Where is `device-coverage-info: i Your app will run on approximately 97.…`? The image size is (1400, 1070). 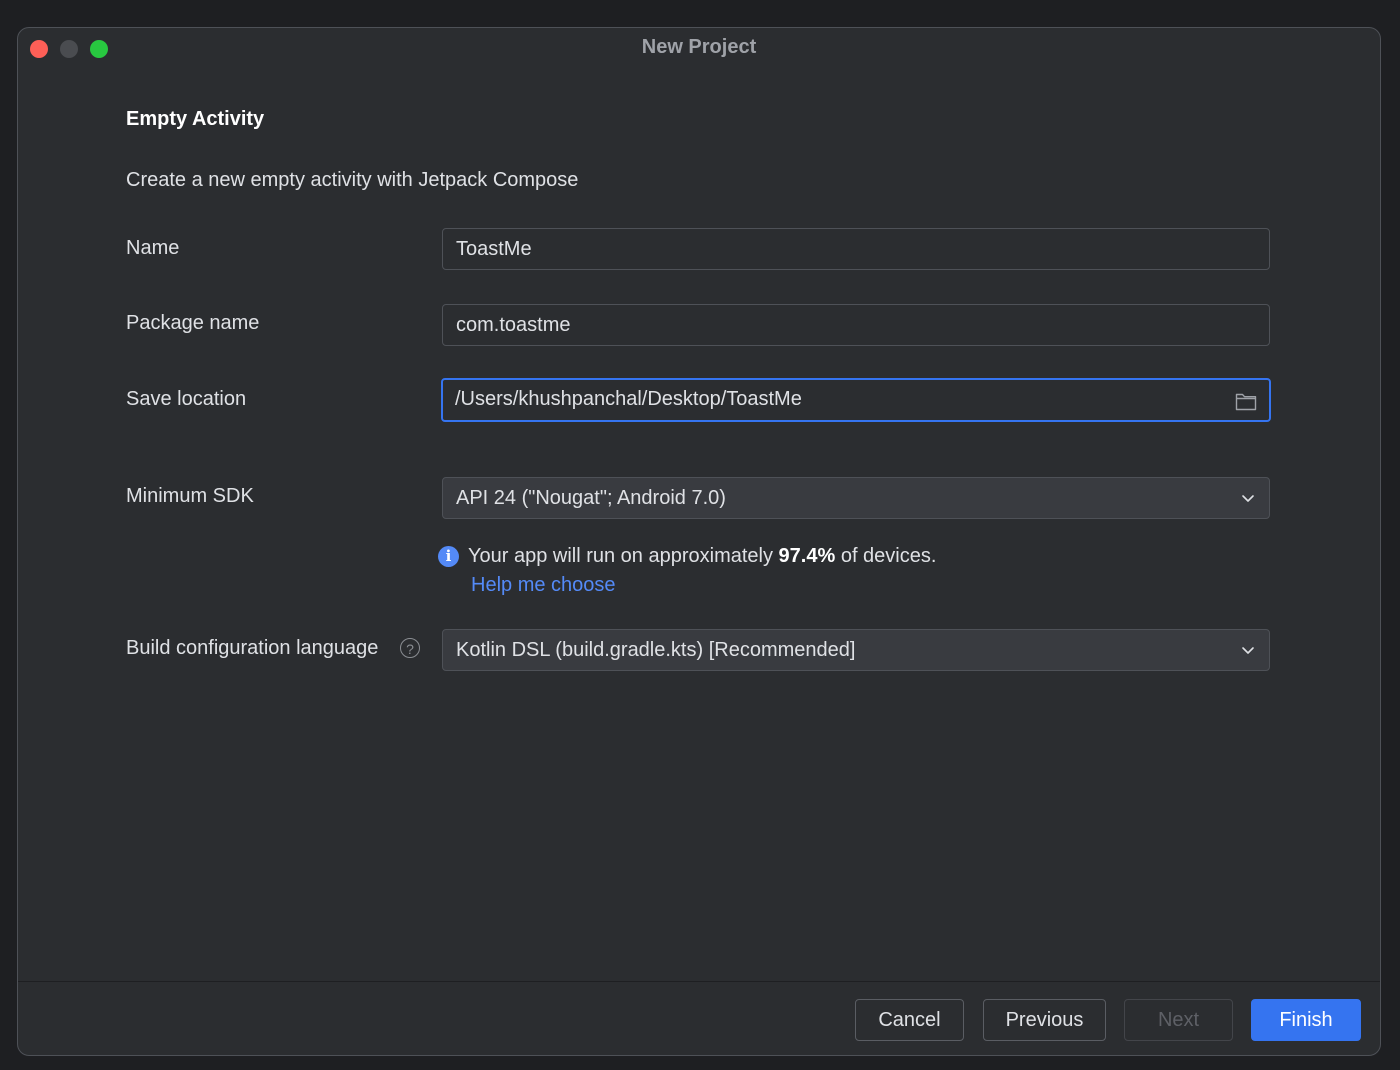 device-coverage-info: i Your app will run on approximately 97.… is located at coordinates (687, 556).